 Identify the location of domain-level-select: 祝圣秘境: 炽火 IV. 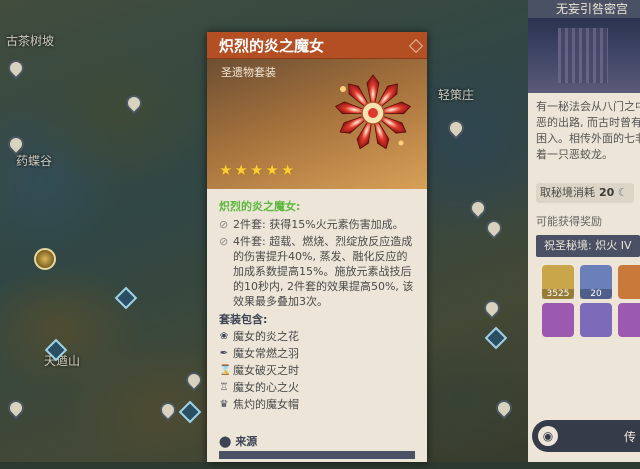
(588, 246).